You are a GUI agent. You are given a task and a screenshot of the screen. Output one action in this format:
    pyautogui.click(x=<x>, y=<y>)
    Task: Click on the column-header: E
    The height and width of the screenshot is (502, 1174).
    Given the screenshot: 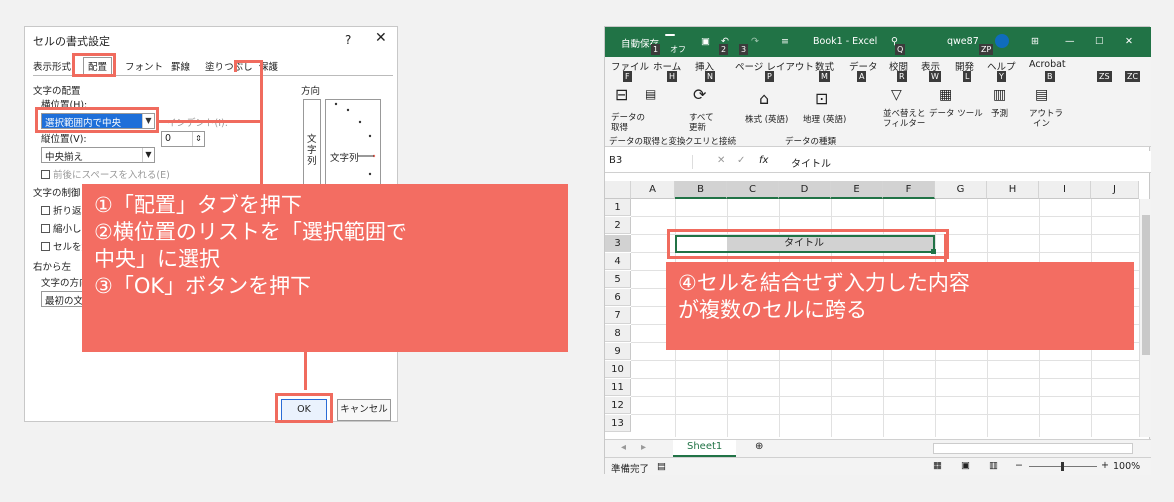 What is the action you would take?
    pyautogui.click(x=857, y=190)
    